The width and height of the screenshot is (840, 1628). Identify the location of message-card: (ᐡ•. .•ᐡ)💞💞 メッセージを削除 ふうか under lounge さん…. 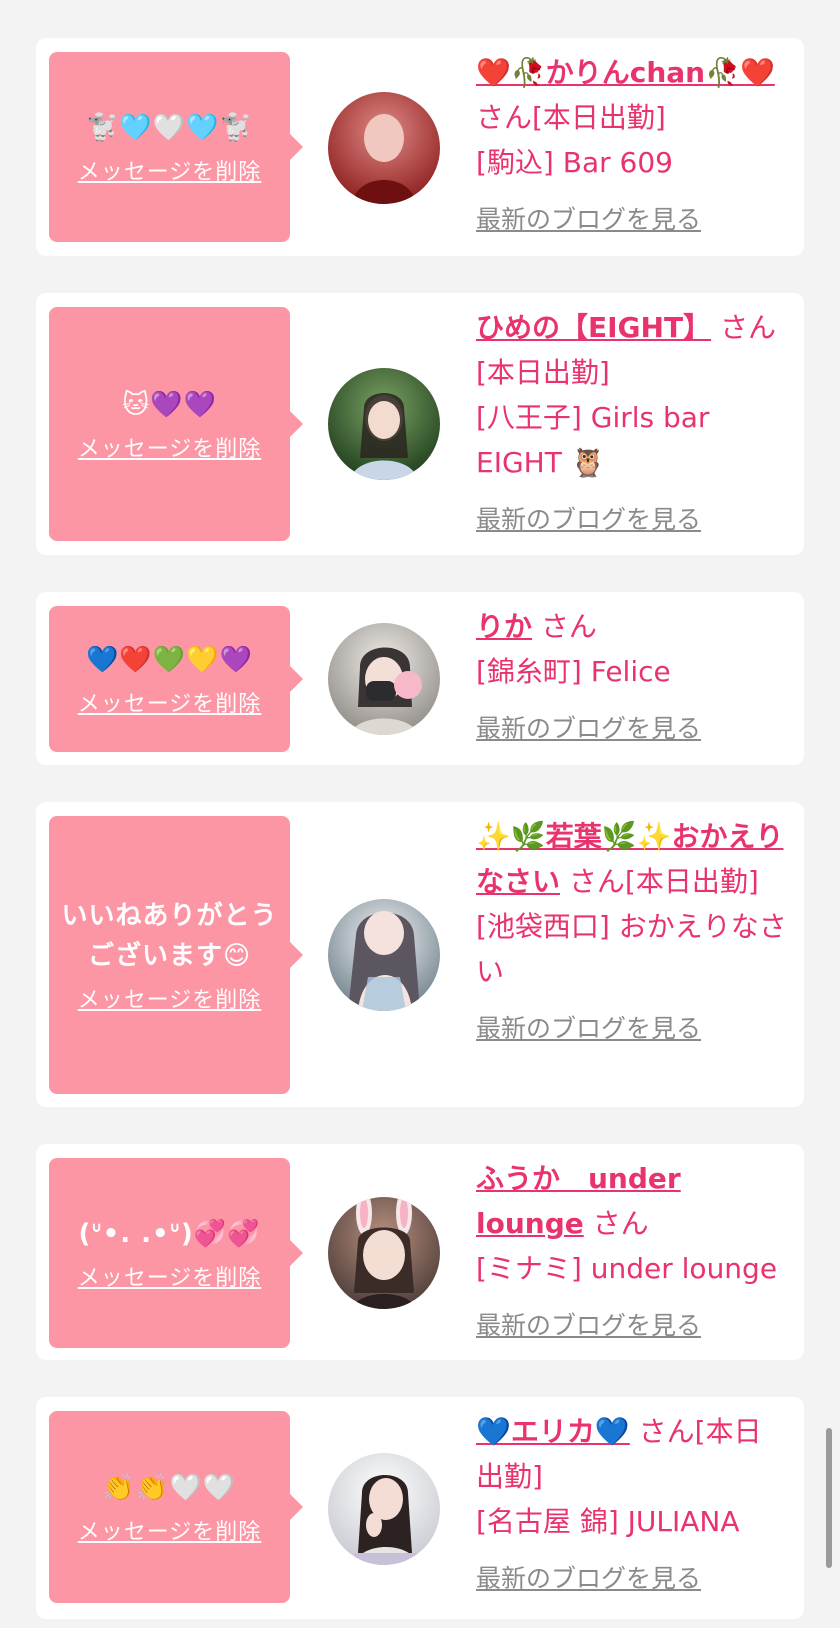
(420, 1252).